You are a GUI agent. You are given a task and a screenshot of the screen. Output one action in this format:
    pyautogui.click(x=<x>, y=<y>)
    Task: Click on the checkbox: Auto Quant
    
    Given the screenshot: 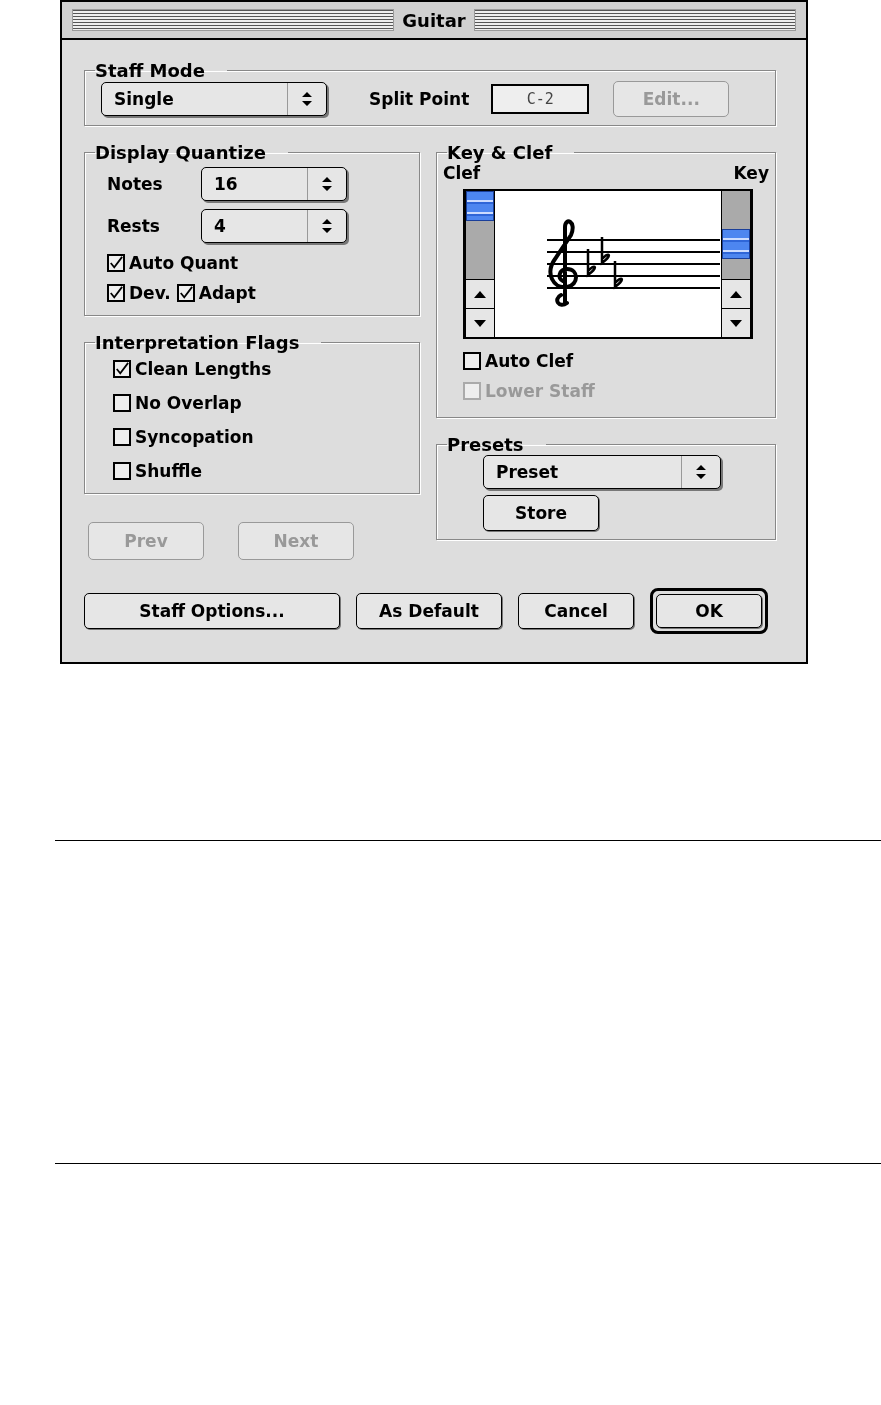 What is the action you would take?
    pyautogui.click(x=173, y=263)
    